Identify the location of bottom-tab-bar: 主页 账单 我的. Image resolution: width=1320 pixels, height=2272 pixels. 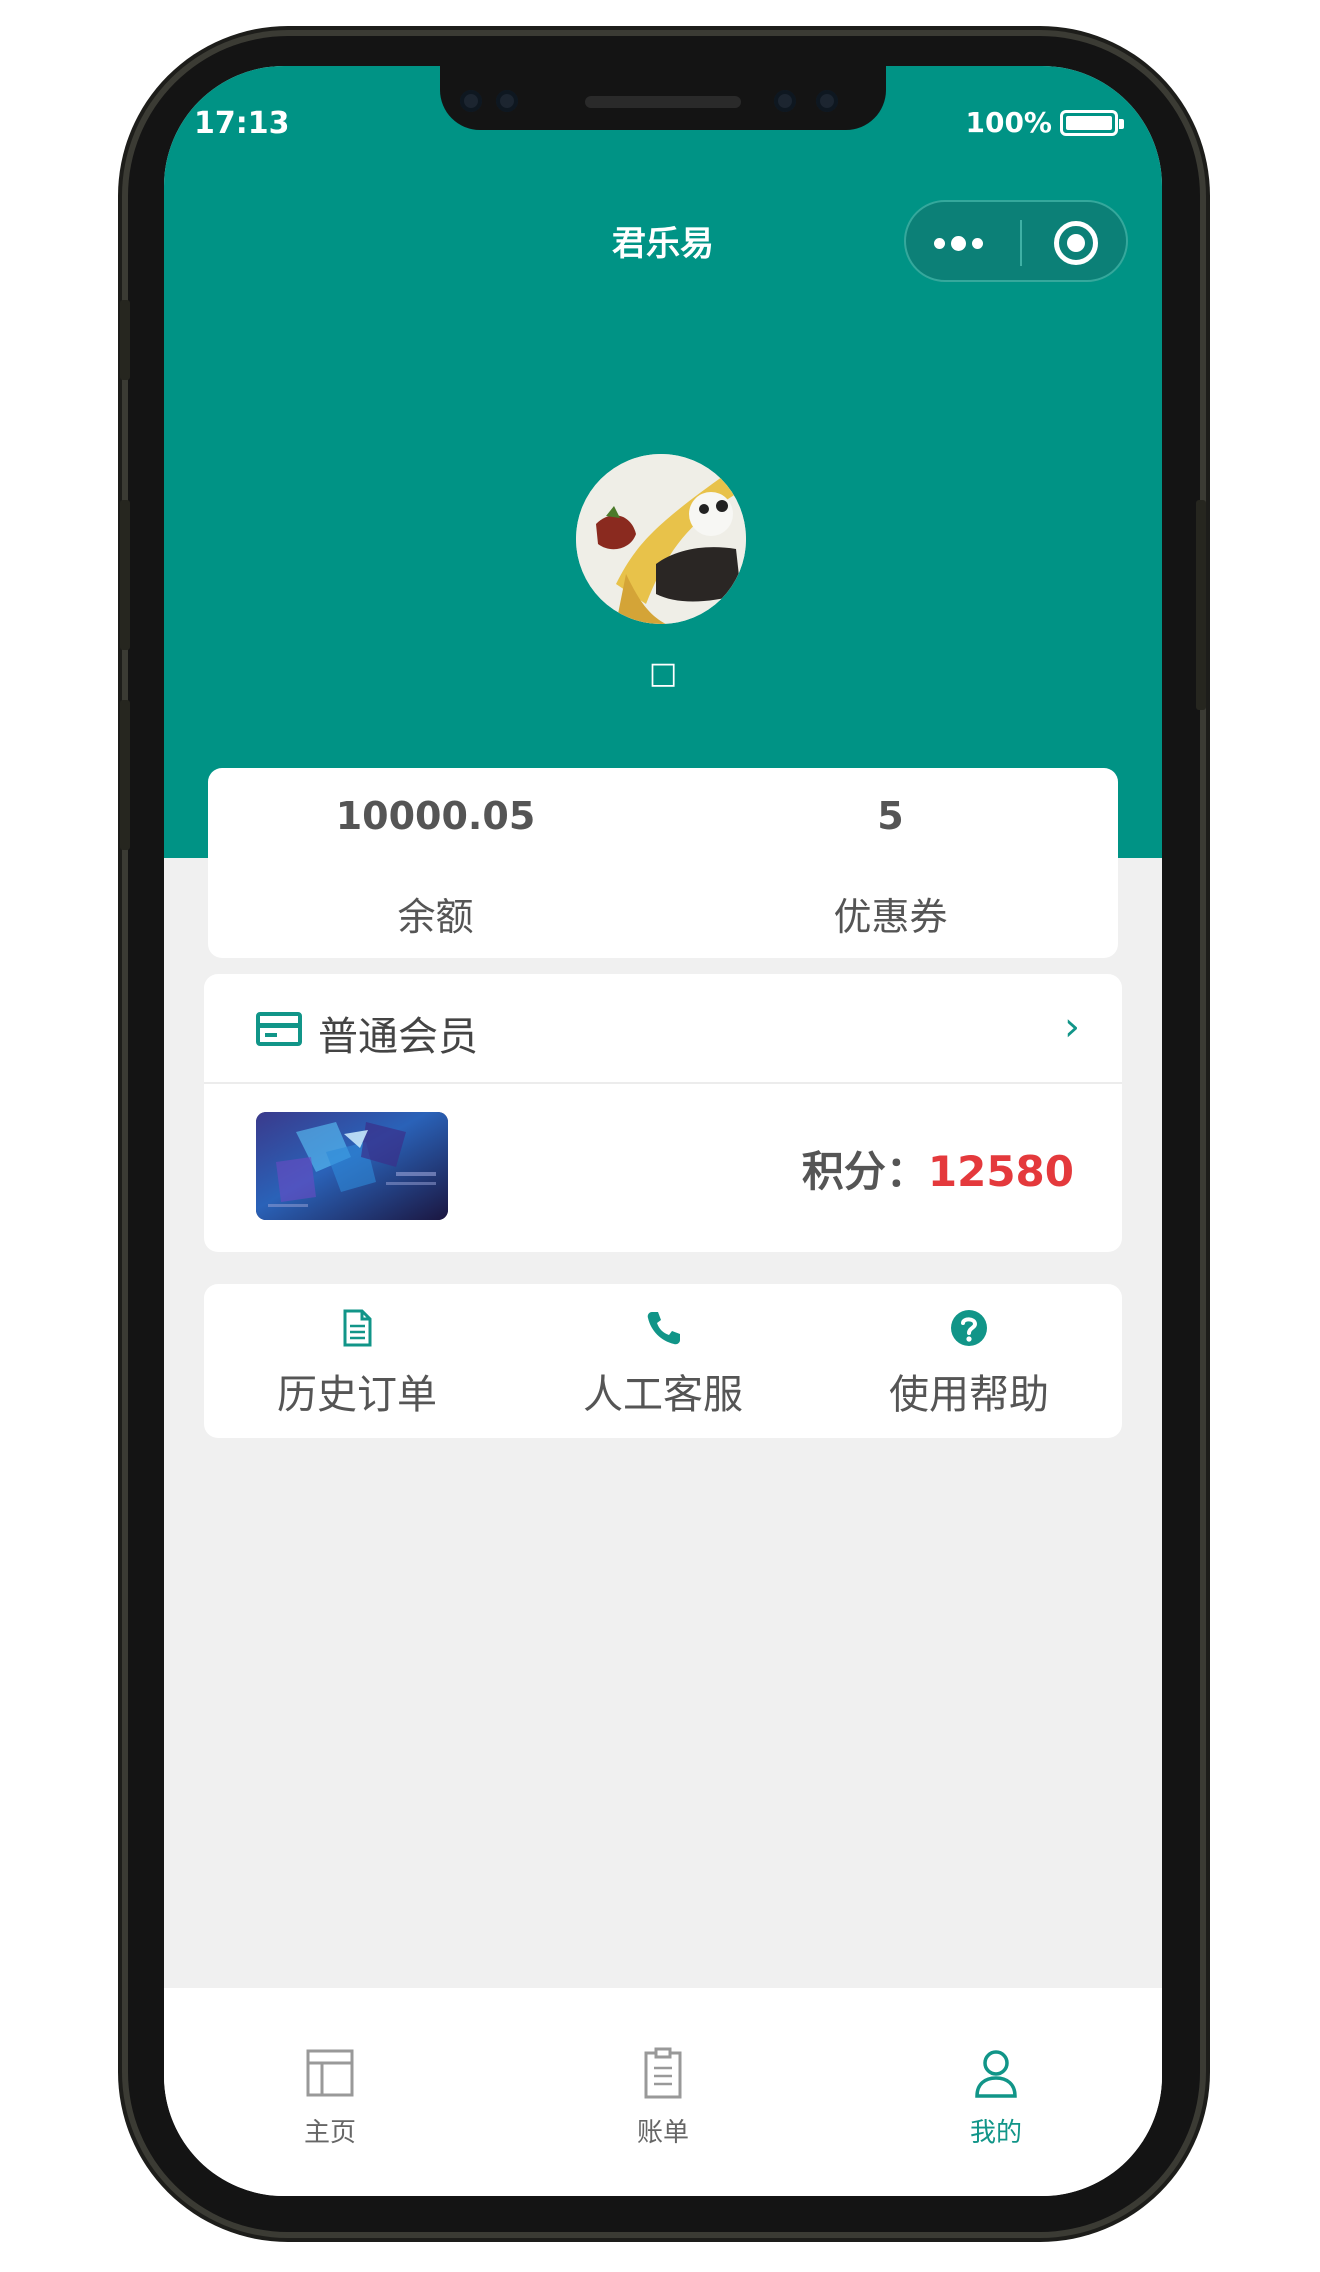
(663, 2092).